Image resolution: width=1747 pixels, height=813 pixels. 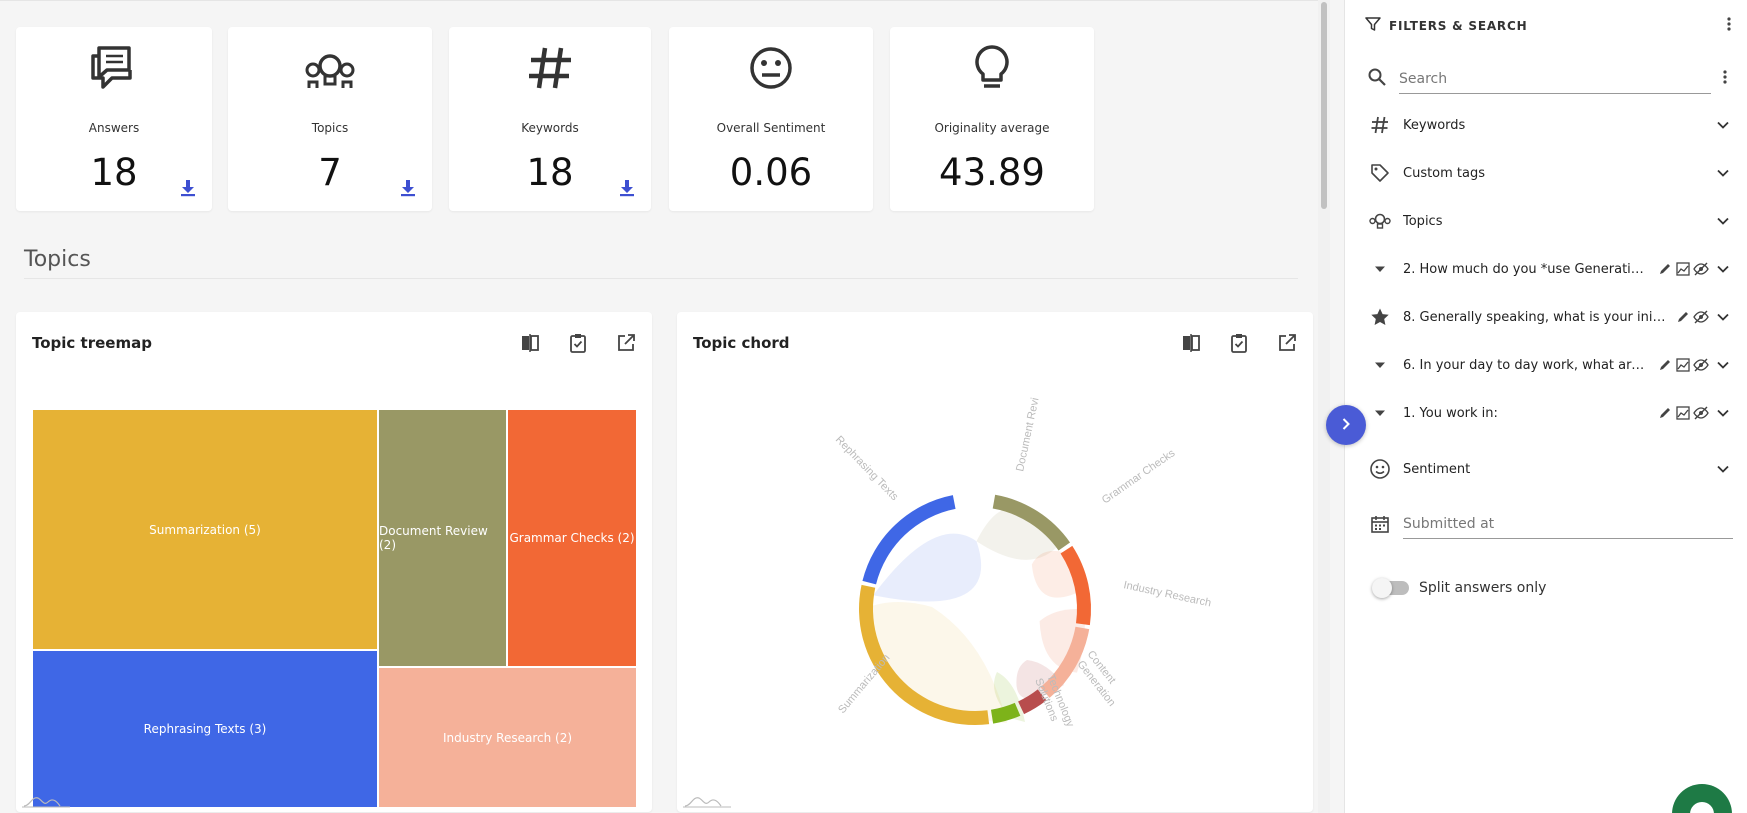 I want to click on chord-label: Document Revi, so click(x=1027, y=435).